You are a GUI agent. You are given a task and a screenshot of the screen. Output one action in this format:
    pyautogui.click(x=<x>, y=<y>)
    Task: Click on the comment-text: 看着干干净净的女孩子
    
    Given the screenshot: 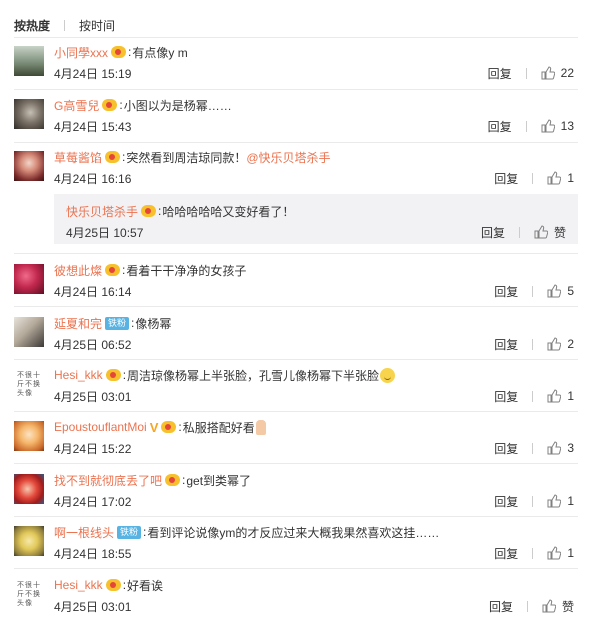 What is the action you would take?
    pyautogui.click(x=186, y=270)
    